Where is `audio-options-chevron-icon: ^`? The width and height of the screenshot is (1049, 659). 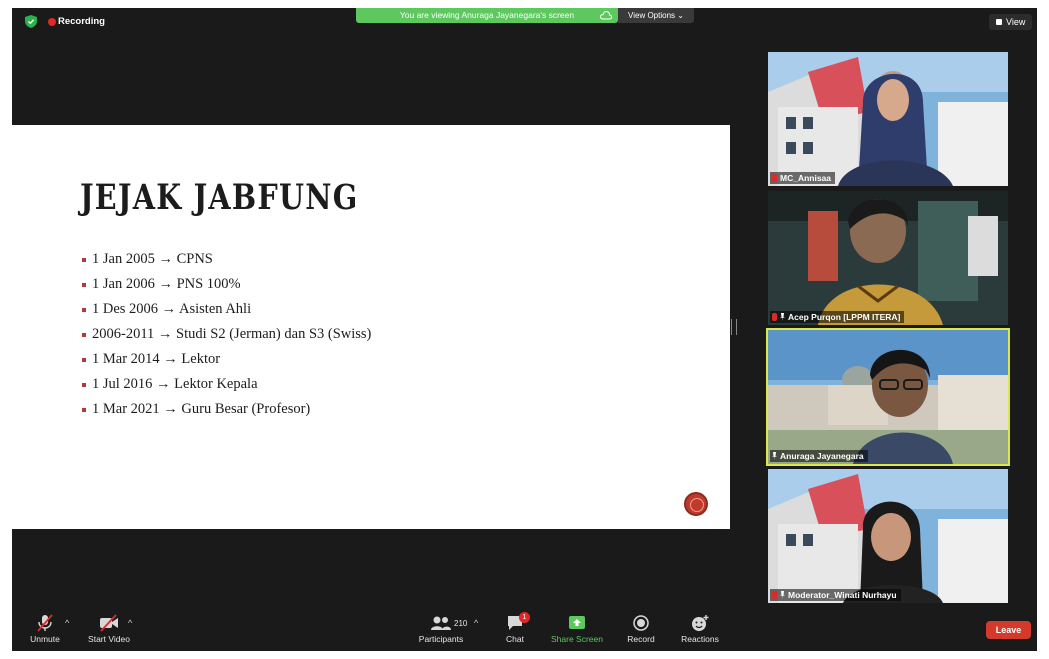
audio-options-chevron-icon: ^ is located at coordinates (67, 623).